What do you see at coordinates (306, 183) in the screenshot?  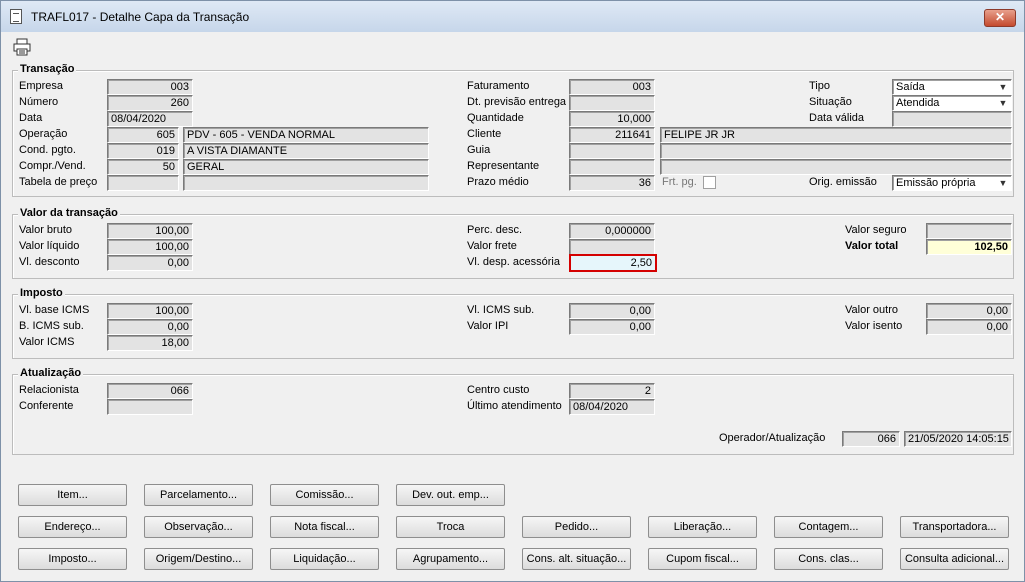 I see `tabela-preco-desc-field` at bounding box center [306, 183].